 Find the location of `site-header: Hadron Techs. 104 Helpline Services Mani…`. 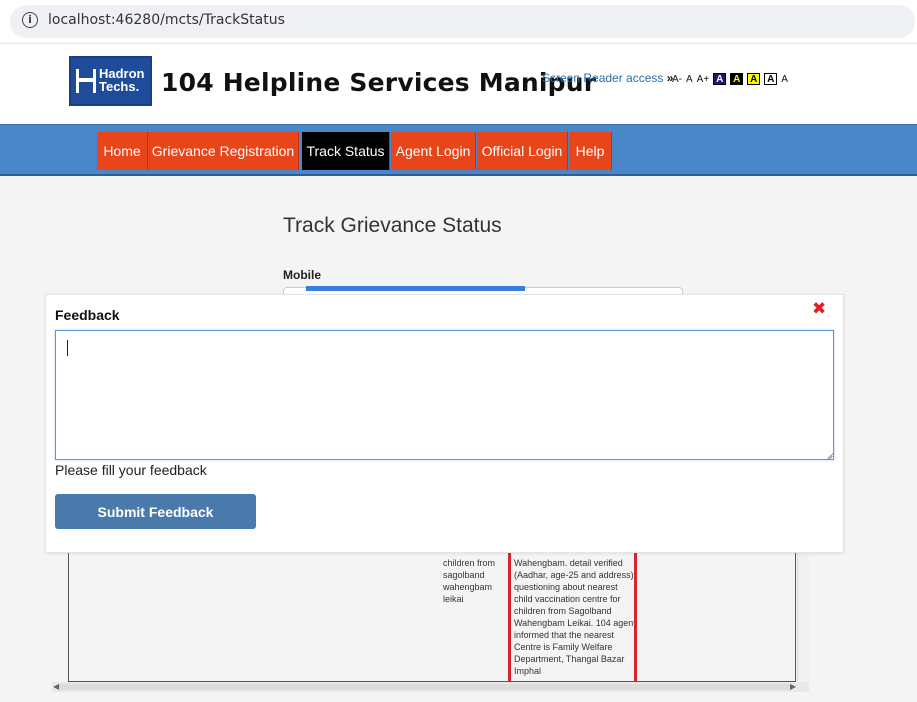

site-header: Hadron Techs. 104 Helpline Services Mani… is located at coordinates (458, 84).